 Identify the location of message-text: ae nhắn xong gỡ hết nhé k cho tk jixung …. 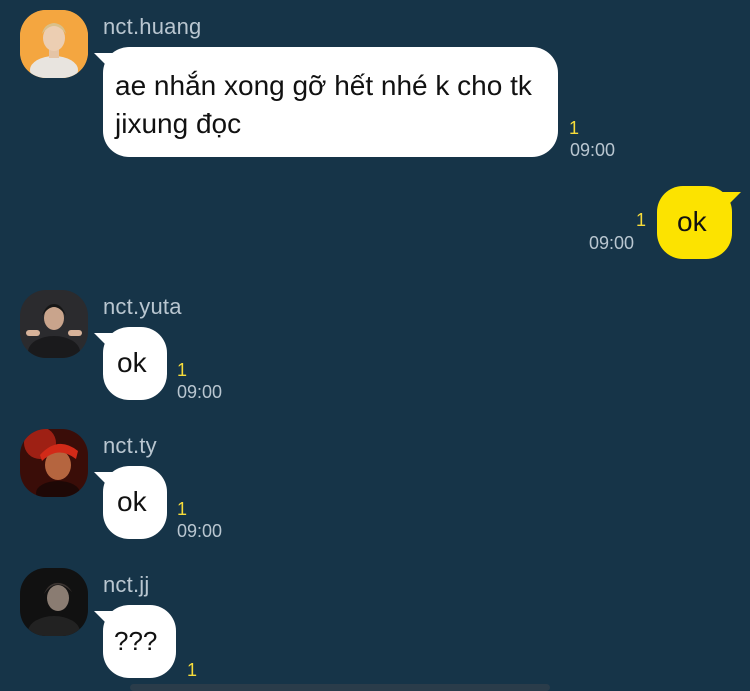
(323, 104).